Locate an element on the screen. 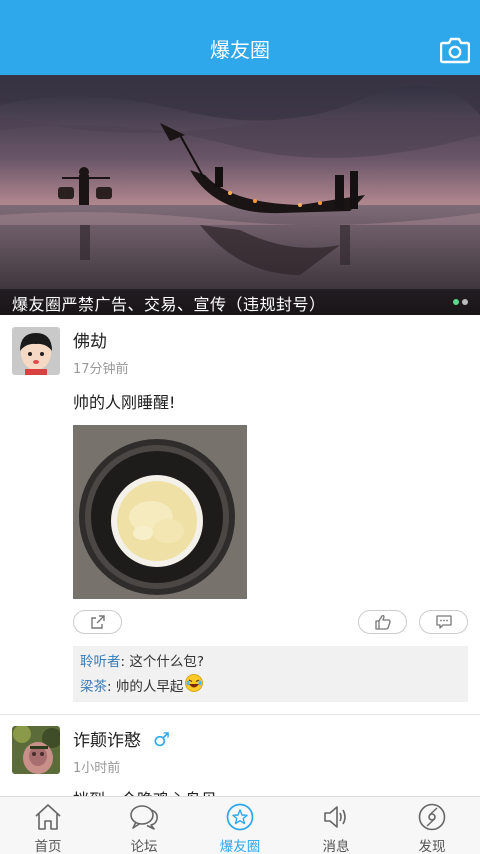 Image resolution: width=480 pixels, height=854 pixels. comment-button is located at coordinates (443, 622).